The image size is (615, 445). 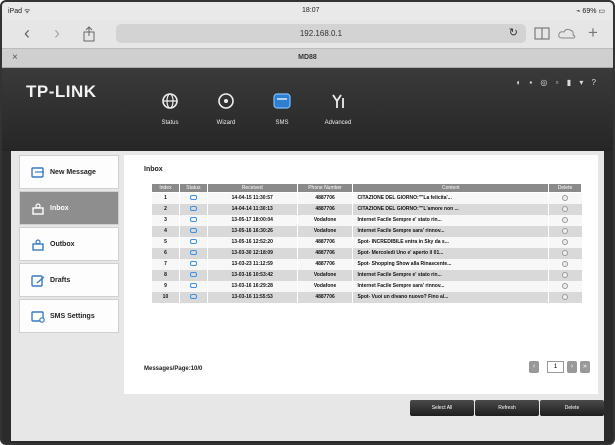 I want to click on nav-advanced: Advanced, so click(x=338, y=109).